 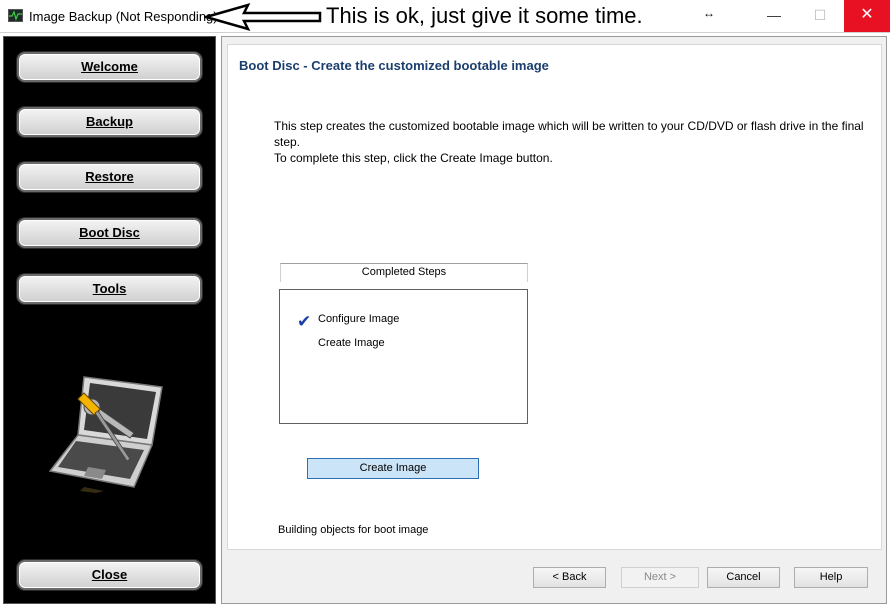 I want to click on step-create-image: Create Image, so click(x=351, y=343).